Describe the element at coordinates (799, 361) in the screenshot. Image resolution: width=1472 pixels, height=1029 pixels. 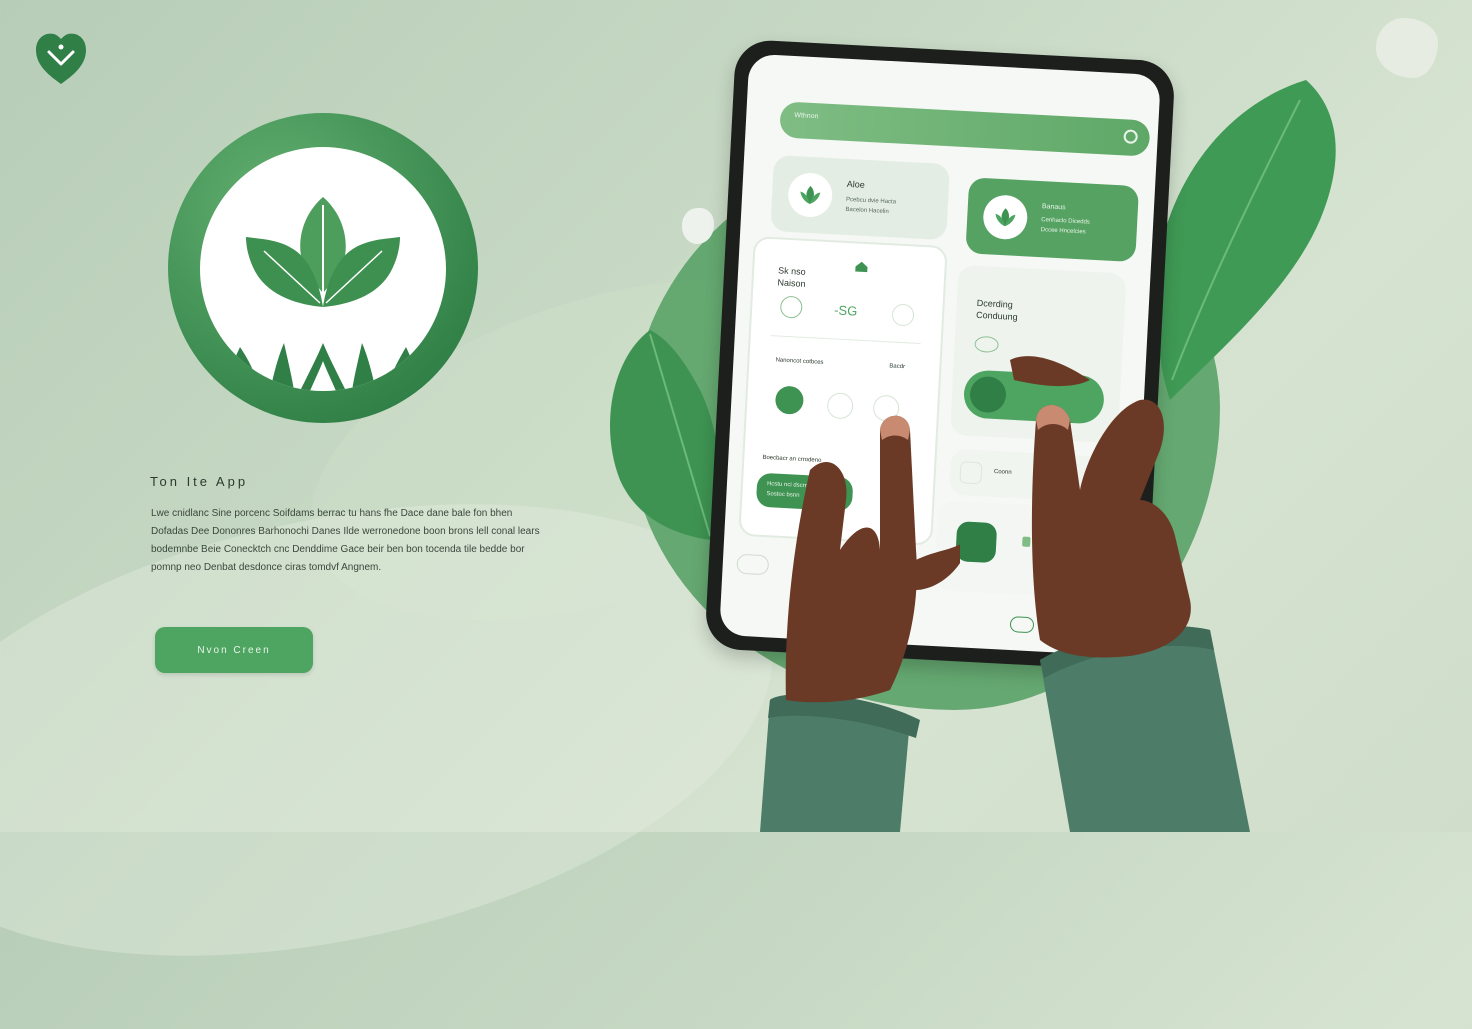
I see `row-label: Nanoncot cotbces` at that location.